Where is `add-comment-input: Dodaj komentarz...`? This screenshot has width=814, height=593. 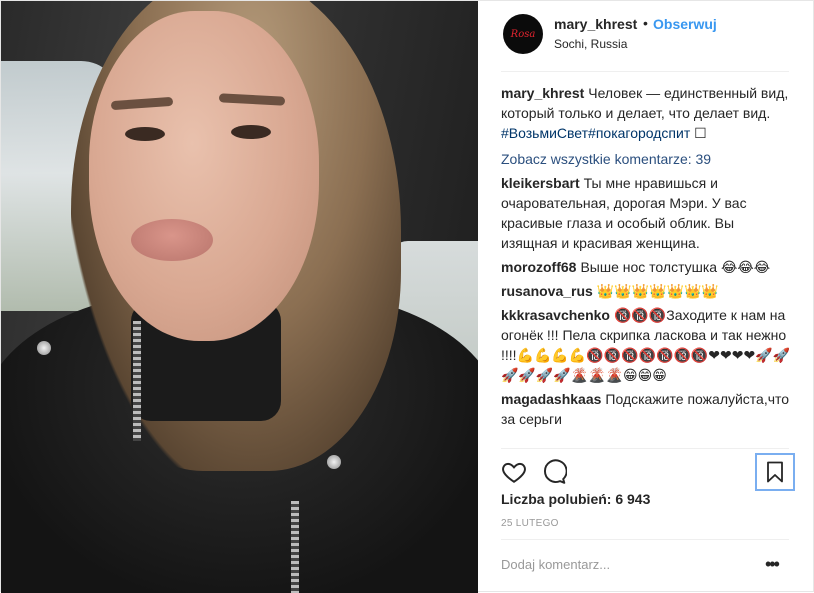
add-comment-input: Dodaj komentarz... is located at coordinates (555, 564).